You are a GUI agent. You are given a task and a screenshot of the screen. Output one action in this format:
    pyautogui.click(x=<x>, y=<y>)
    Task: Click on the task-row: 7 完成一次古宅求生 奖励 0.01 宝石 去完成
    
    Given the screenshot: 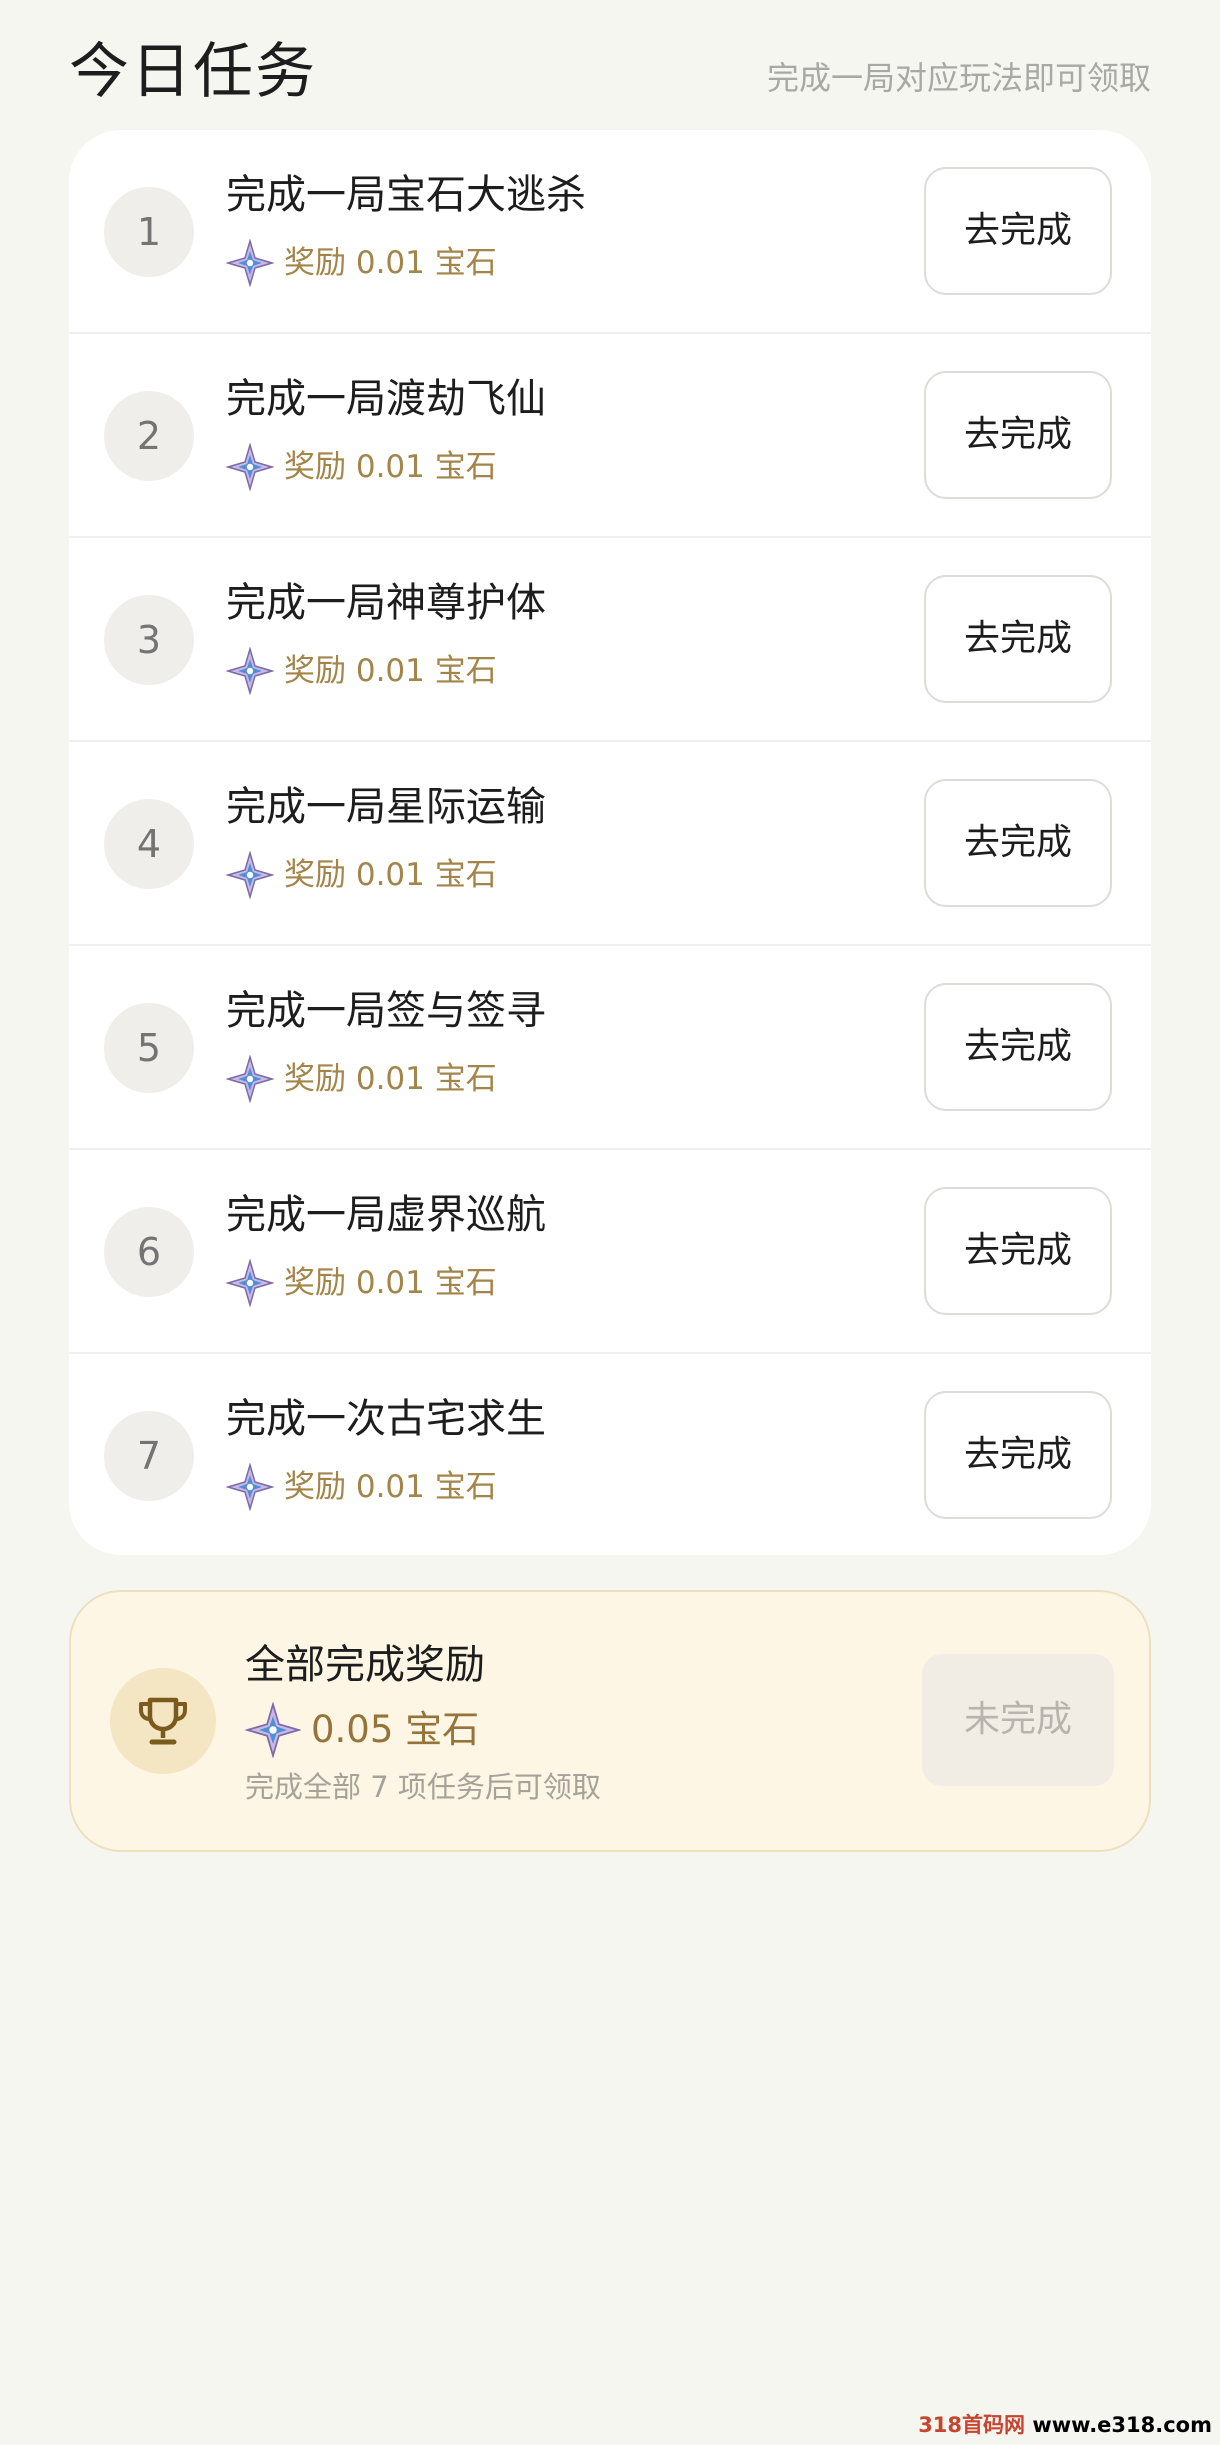 What is the action you would take?
    pyautogui.click(x=610, y=1454)
    